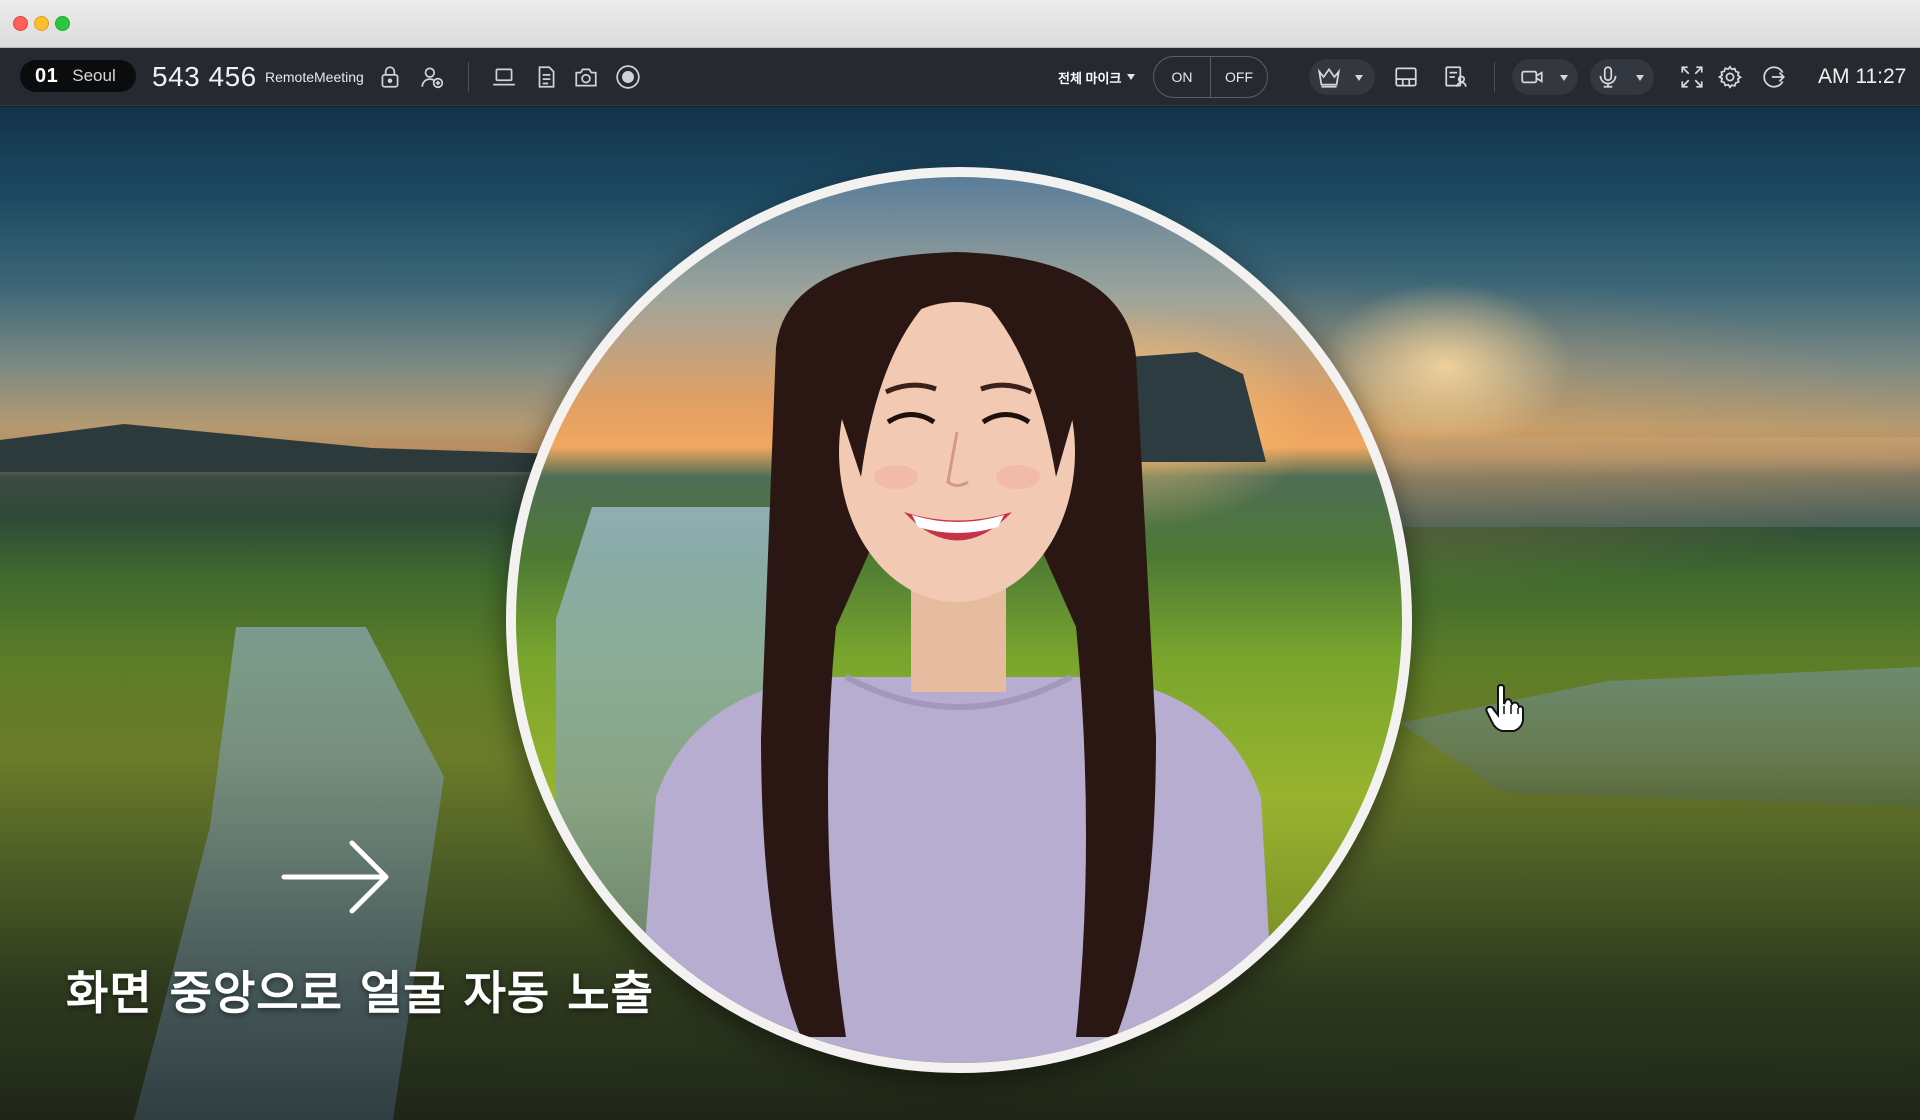 The height and width of the screenshot is (1120, 1920). I want to click on minimize-window-button, so click(41, 23).